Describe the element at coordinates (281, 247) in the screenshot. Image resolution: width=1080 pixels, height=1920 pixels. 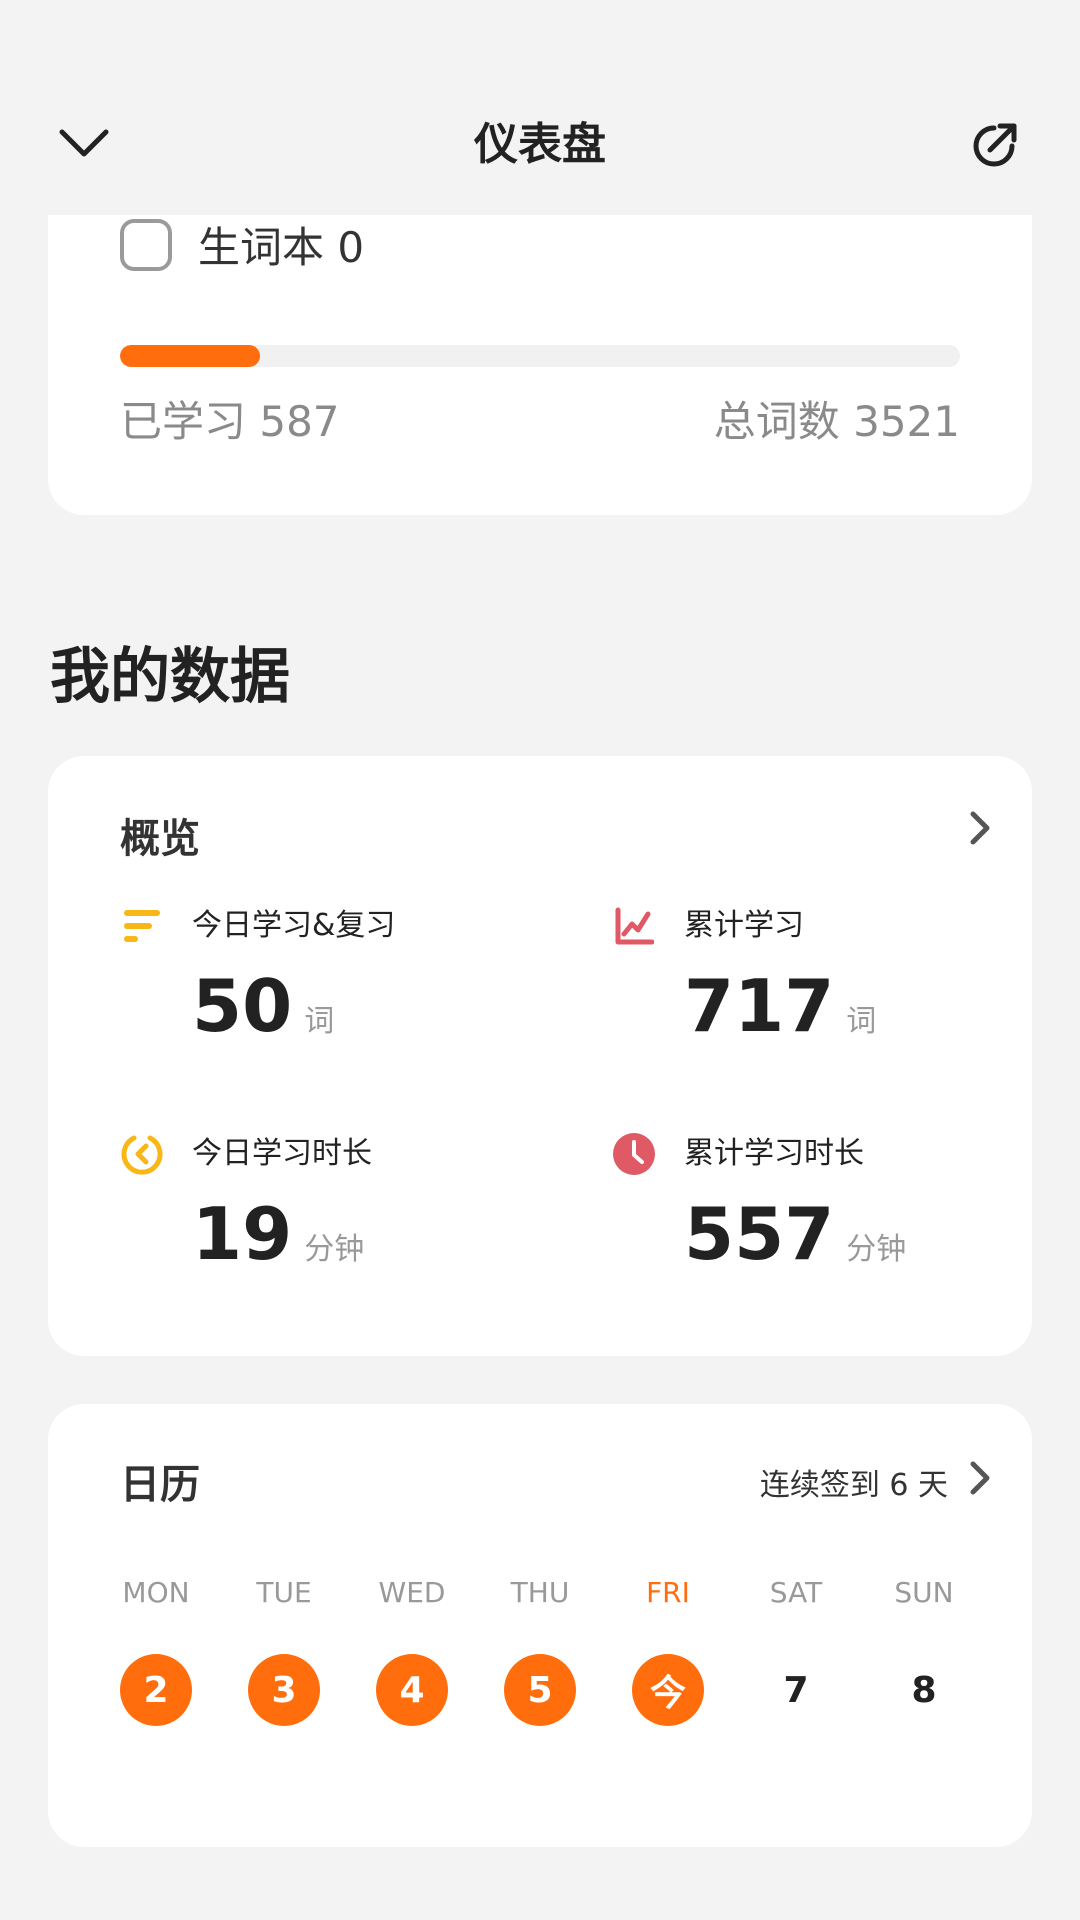
I see `word-book-label: 生词本 0` at that location.